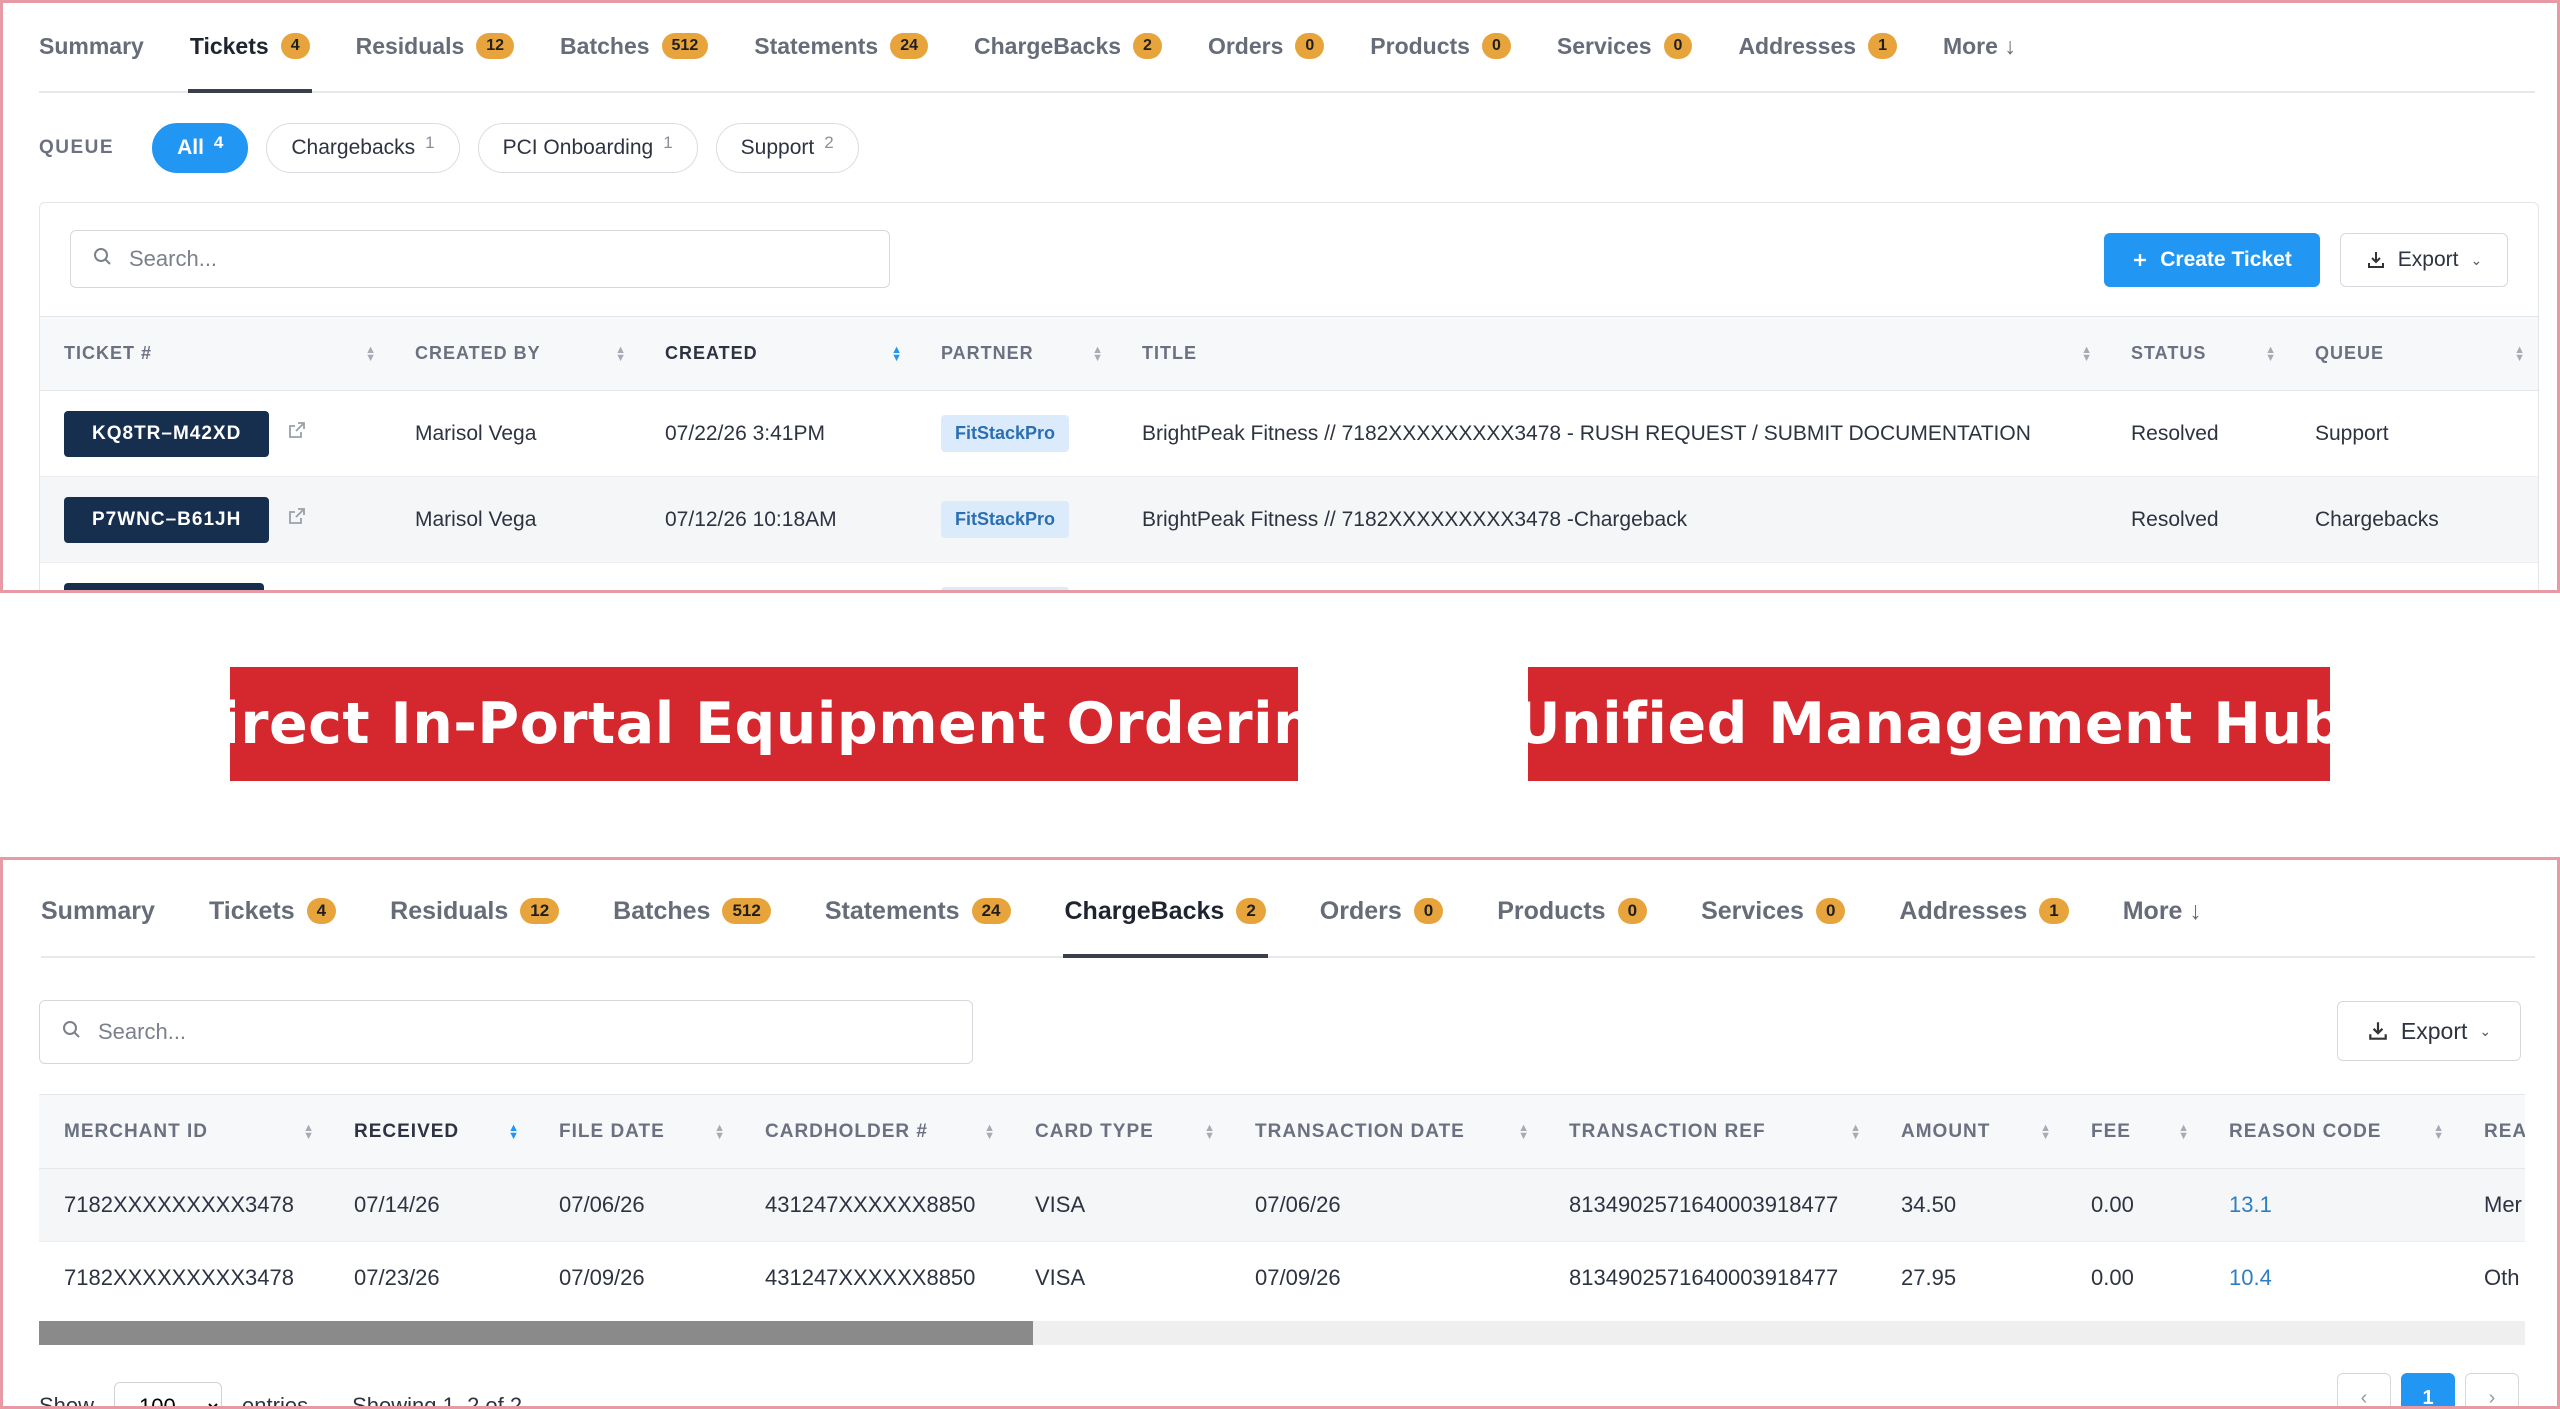  What do you see at coordinates (449, 910) in the screenshot?
I see `tab-label: Residuals` at bounding box center [449, 910].